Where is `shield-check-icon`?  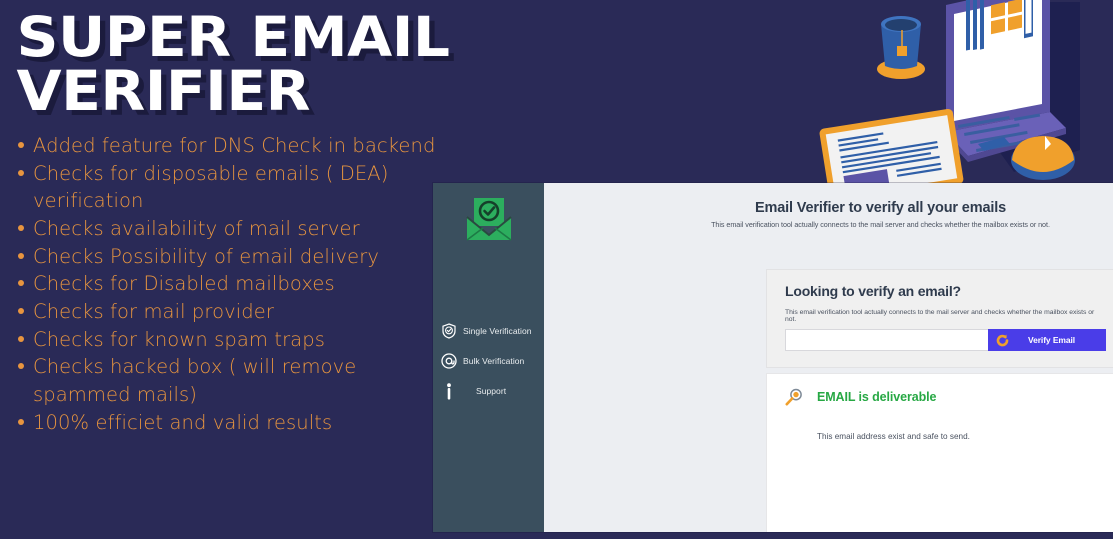
shield-check-icon is located at coordinates (449, 331).